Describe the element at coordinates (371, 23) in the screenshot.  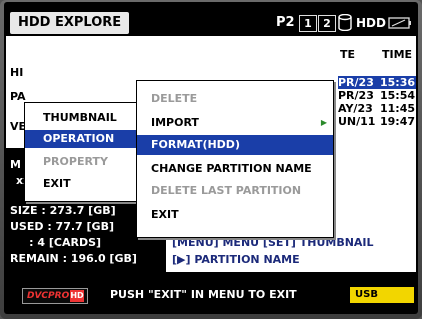
I see `hdd-label: HDD` at that location.